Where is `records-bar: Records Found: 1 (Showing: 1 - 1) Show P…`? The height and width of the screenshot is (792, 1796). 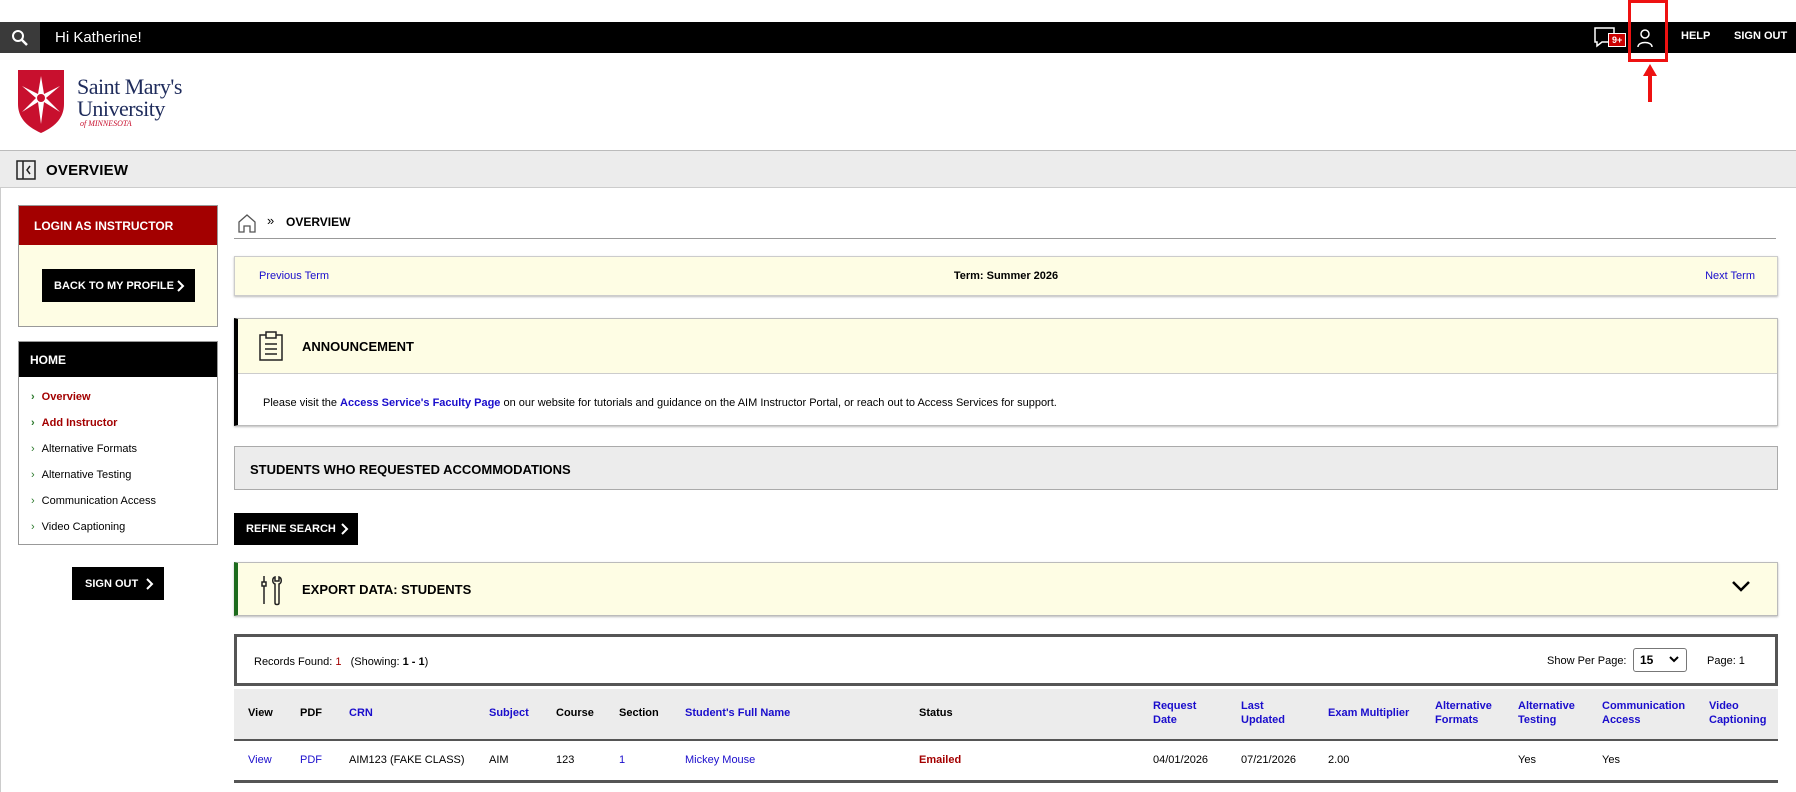 records-bar: Records Found: 1 (Showing: 1 - 1) Show P… is located at coordinates (1006, 660).